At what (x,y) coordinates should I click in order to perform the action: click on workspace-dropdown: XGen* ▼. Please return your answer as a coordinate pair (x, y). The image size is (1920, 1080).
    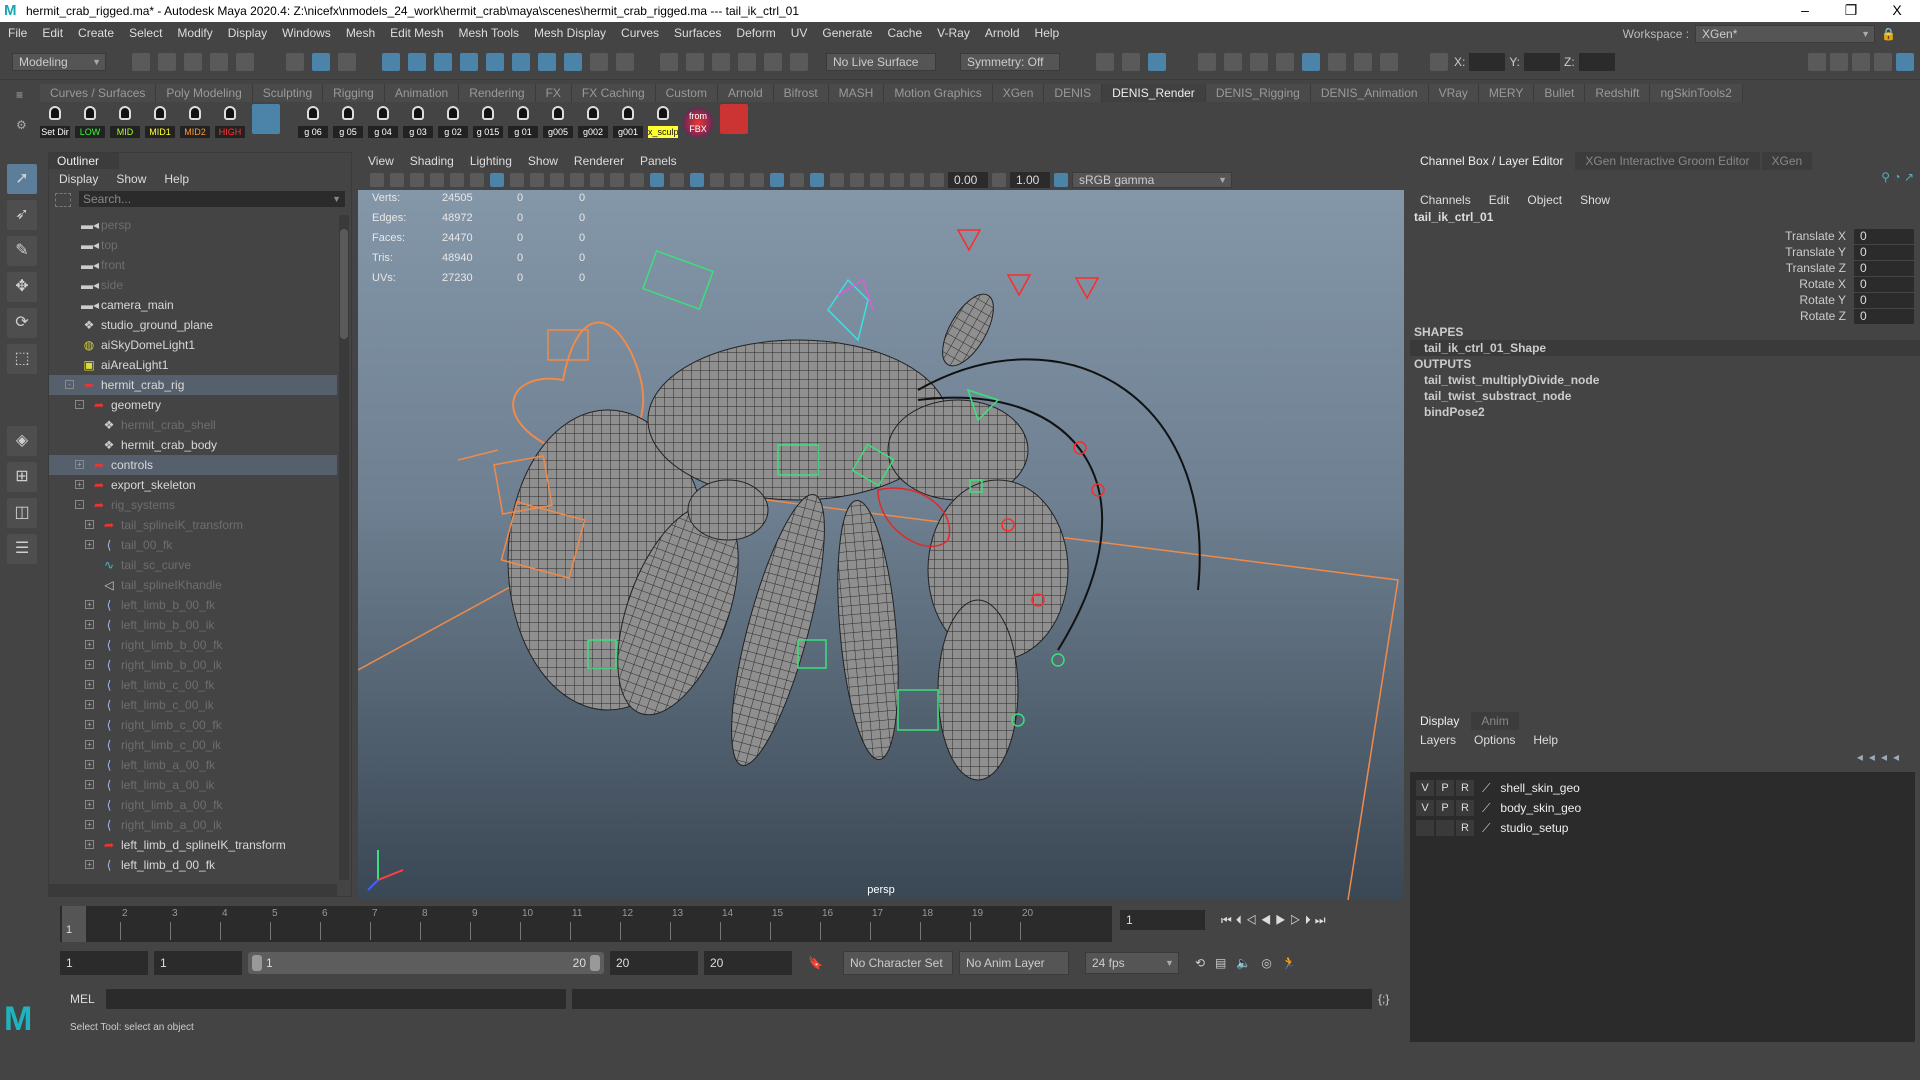
    Looking at the image, I should click on (1785, 34).